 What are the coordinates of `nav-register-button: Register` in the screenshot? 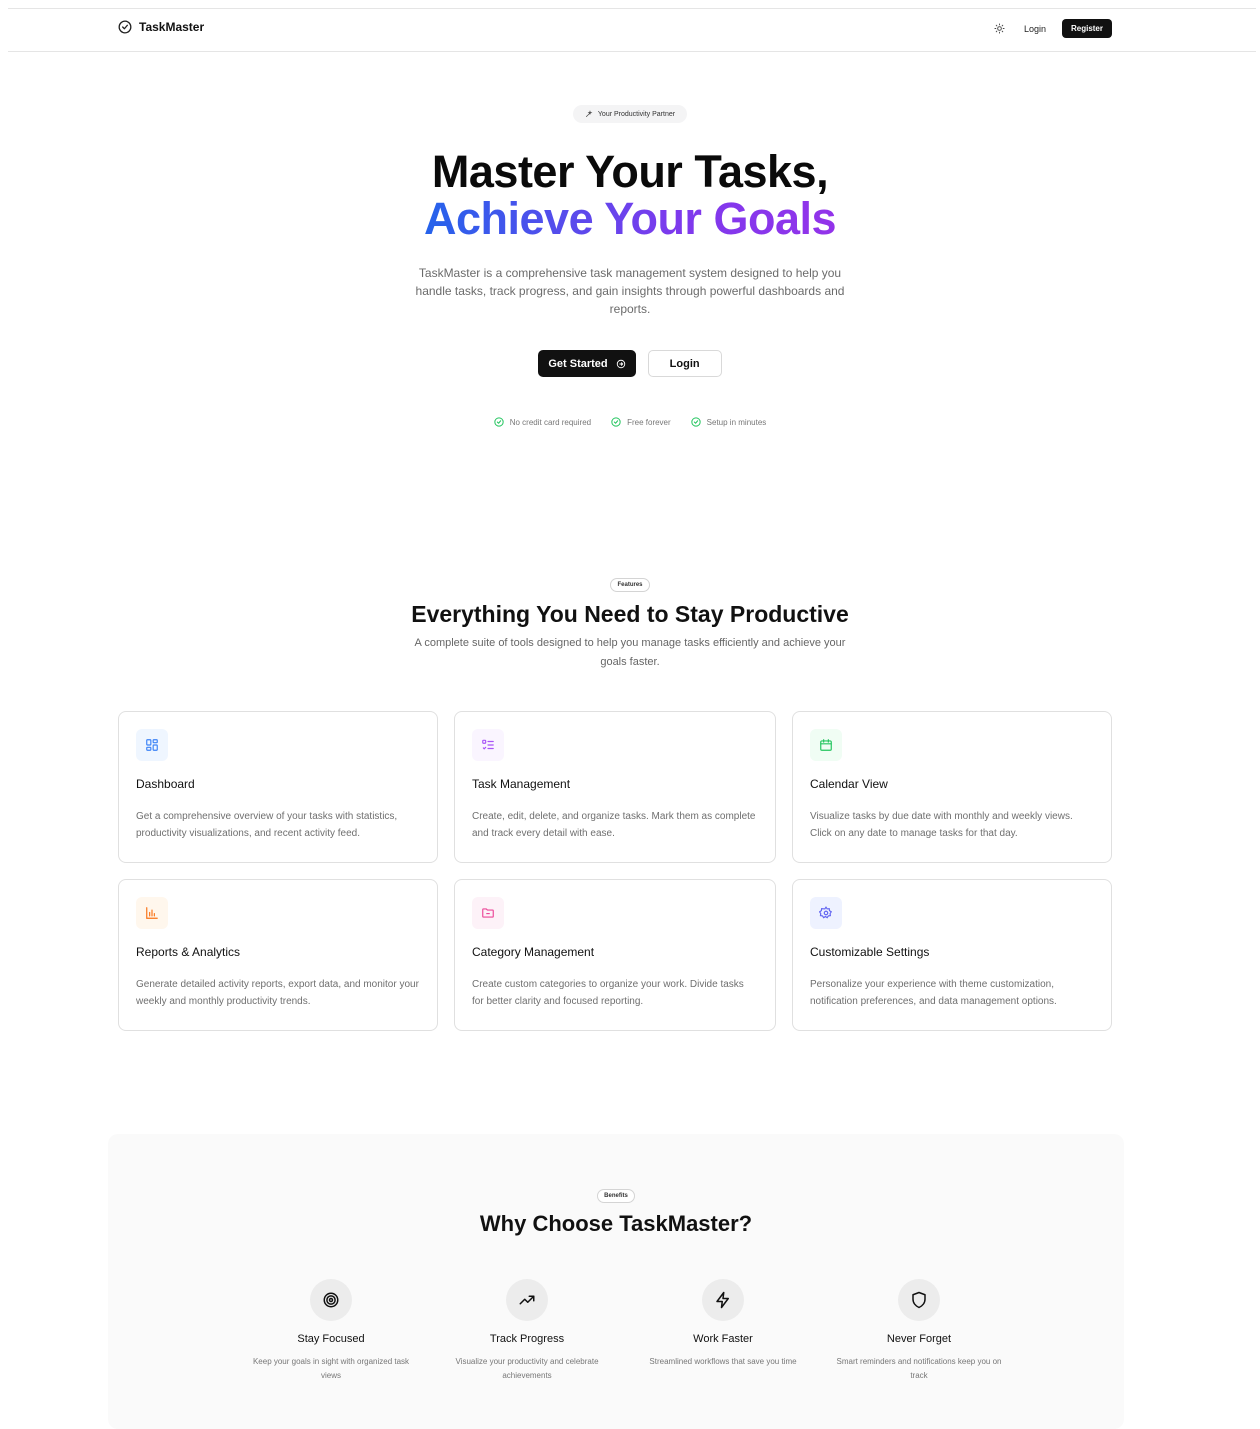 It's located at (1086, 28).